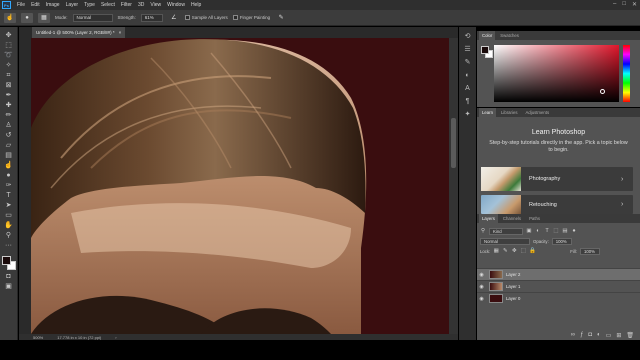  I want to click on delete-layer-icon: 🗑, so click(630, 335).